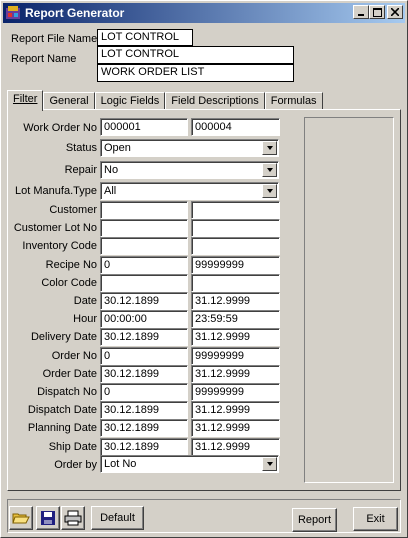 The image size is (408, 538). Describe the element at coordinates (80, 170) in the screenshot. I see `repair-label: Repair` at that location.